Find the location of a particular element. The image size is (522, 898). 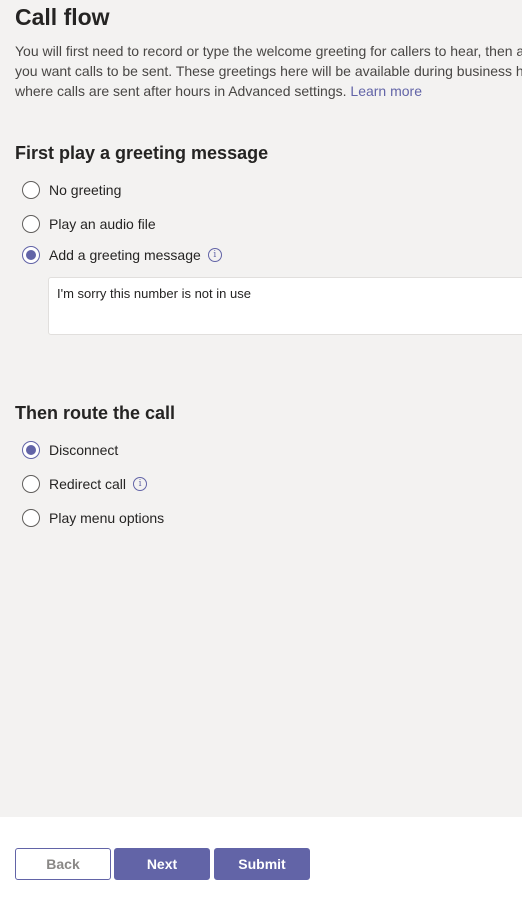

radio-add-greeting-message: Add a greeting message i is located at coordinates (122, 255).